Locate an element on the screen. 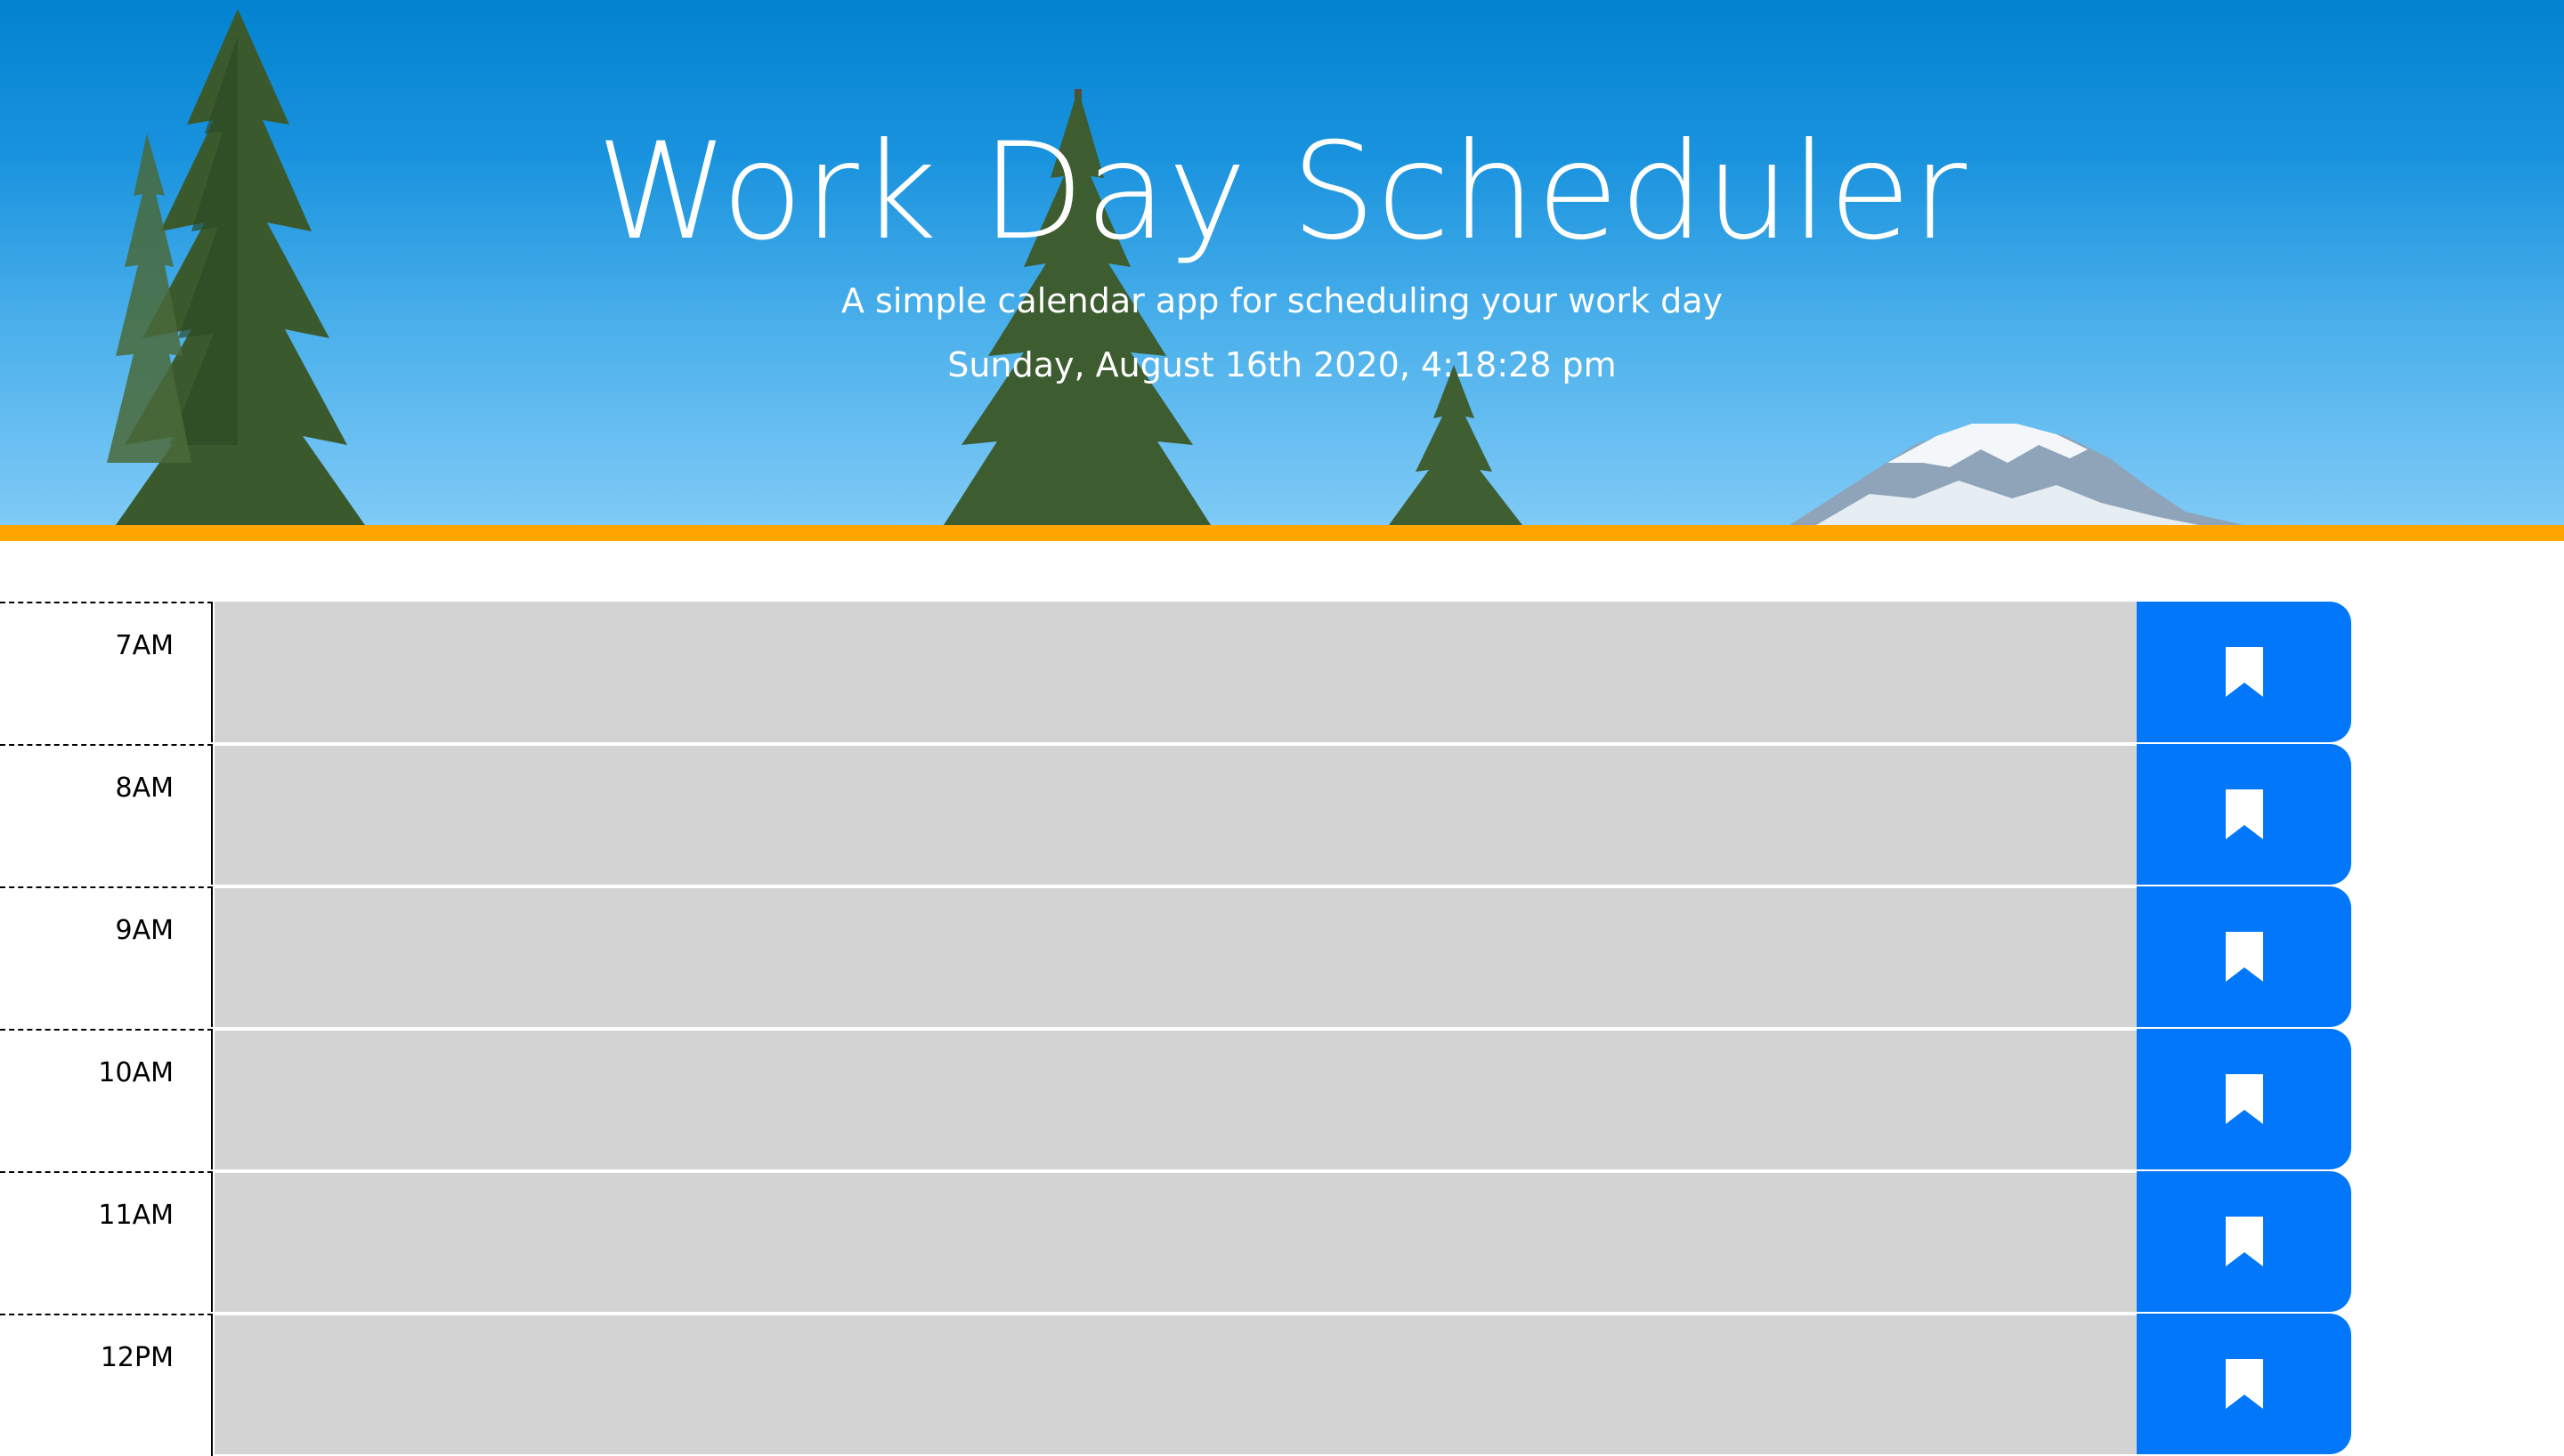  page-title: Work Day Scheduler is located at coordinates (1282, 192).